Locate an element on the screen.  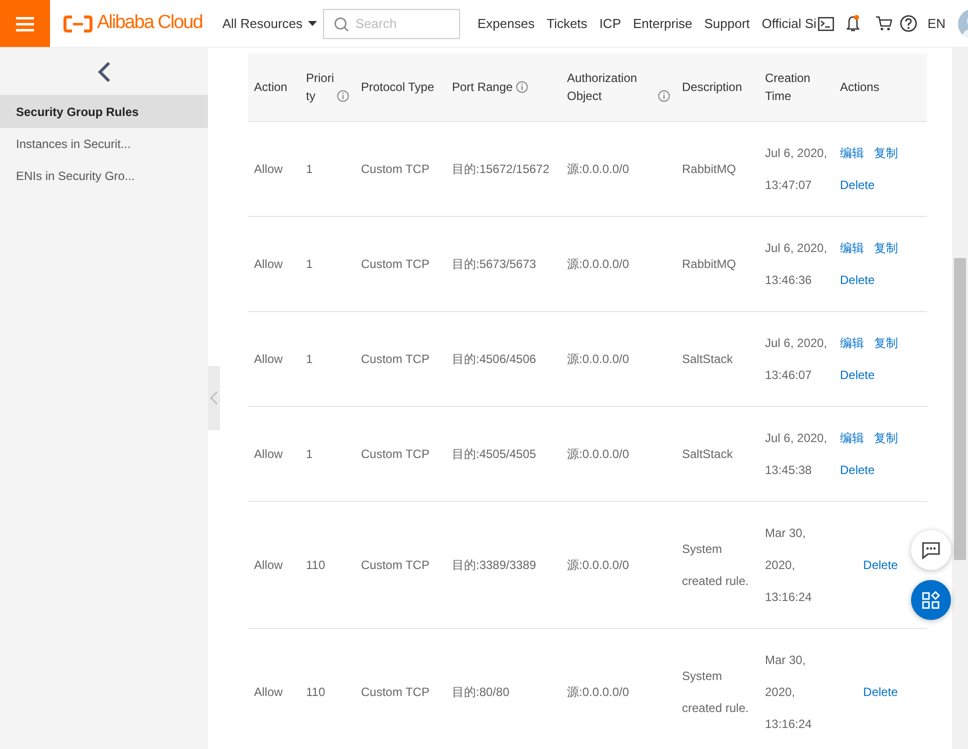
apps-button is located at coordinates (931, 600).